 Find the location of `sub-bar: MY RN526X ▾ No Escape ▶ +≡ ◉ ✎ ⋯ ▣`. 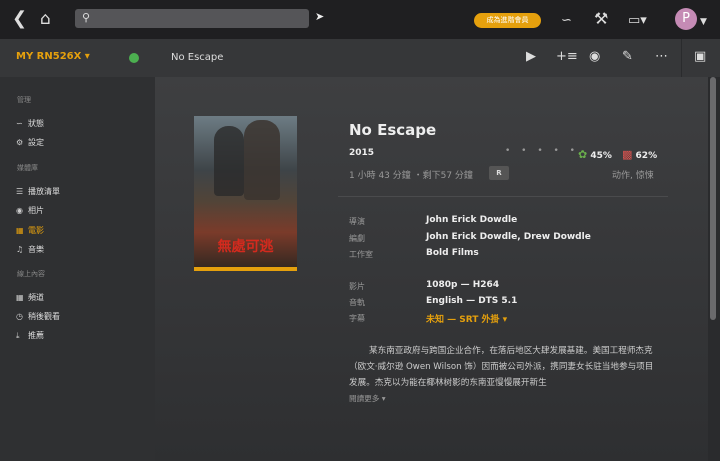

sub-bar: MY RN526X ▾ No Escape ▶ +≡ ◉ ✎ ⋯ ▣ is located at coordinates (360, 58).